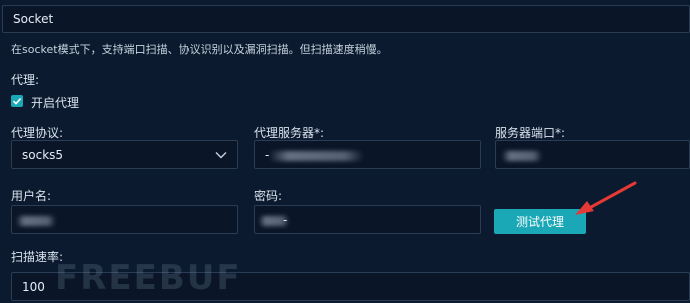 This screenshot has height=303, width=690. What do you see at coordinates (33, 286) in the screenshot?
I see `scan-rate-value: 100` at bounding box center [33, 286].